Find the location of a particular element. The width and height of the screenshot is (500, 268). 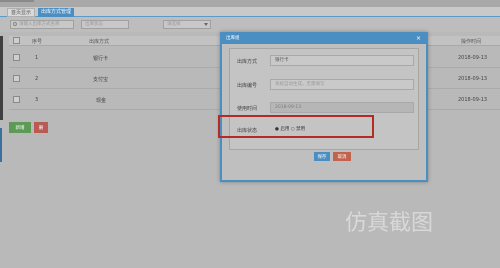

code-field: 系统自动生成，无需填写 is located at coordinates (342, 84).